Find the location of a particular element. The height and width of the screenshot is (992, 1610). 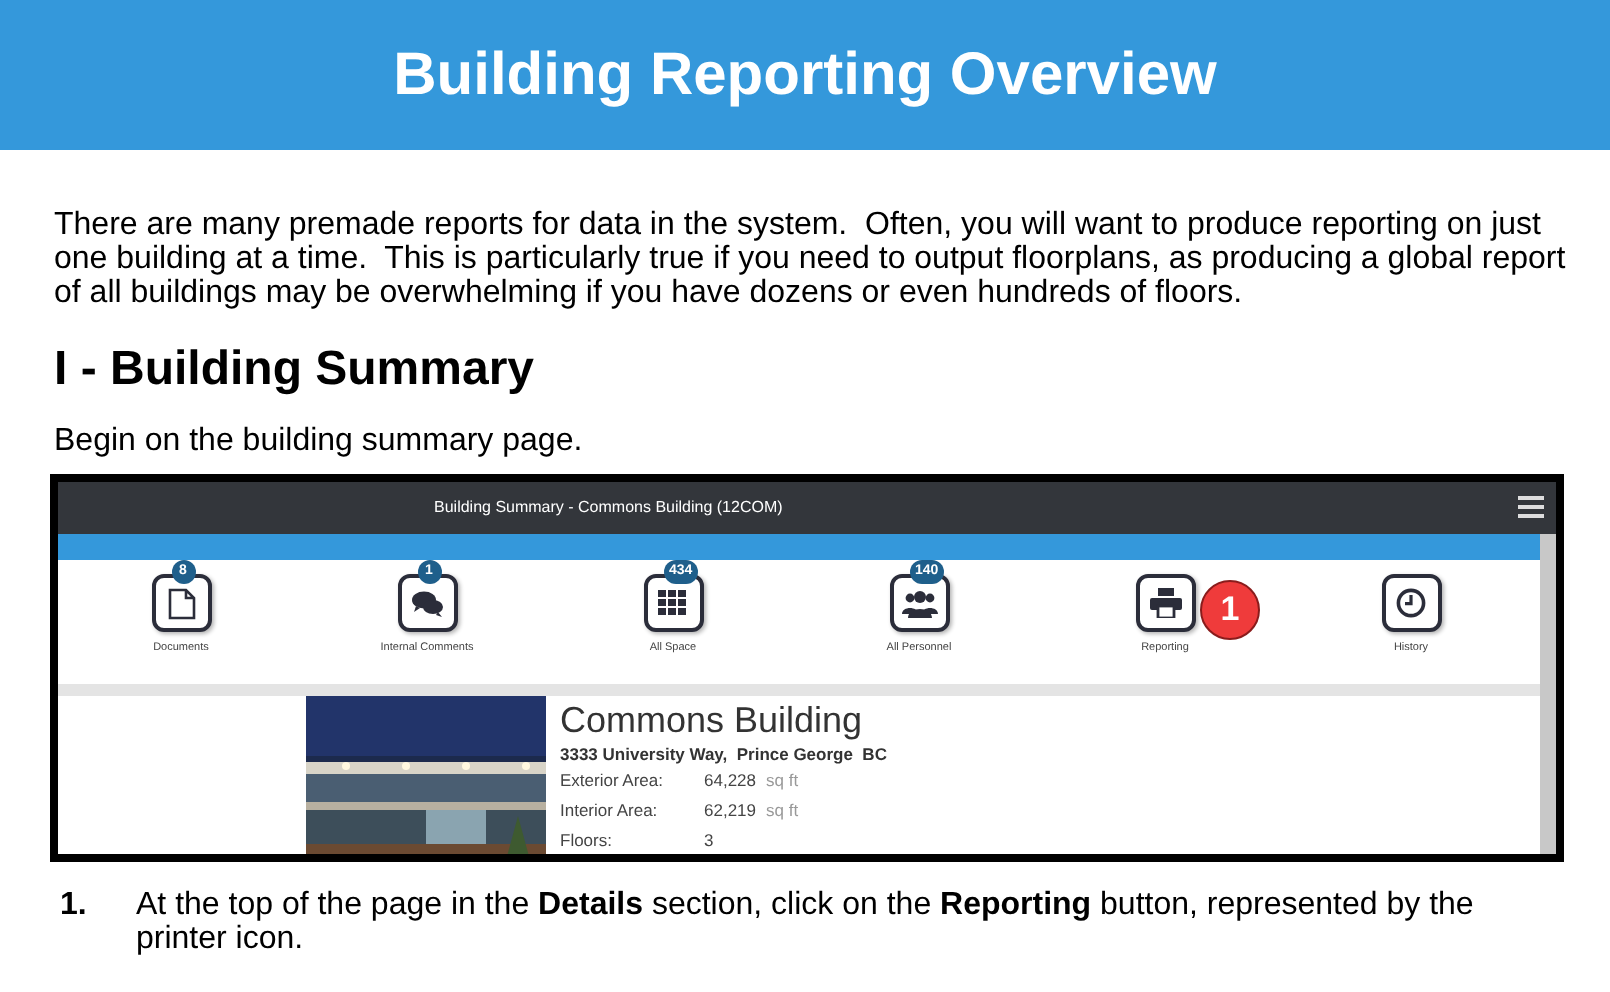

field-value: 62,219 is located at coordinates (730, 811).